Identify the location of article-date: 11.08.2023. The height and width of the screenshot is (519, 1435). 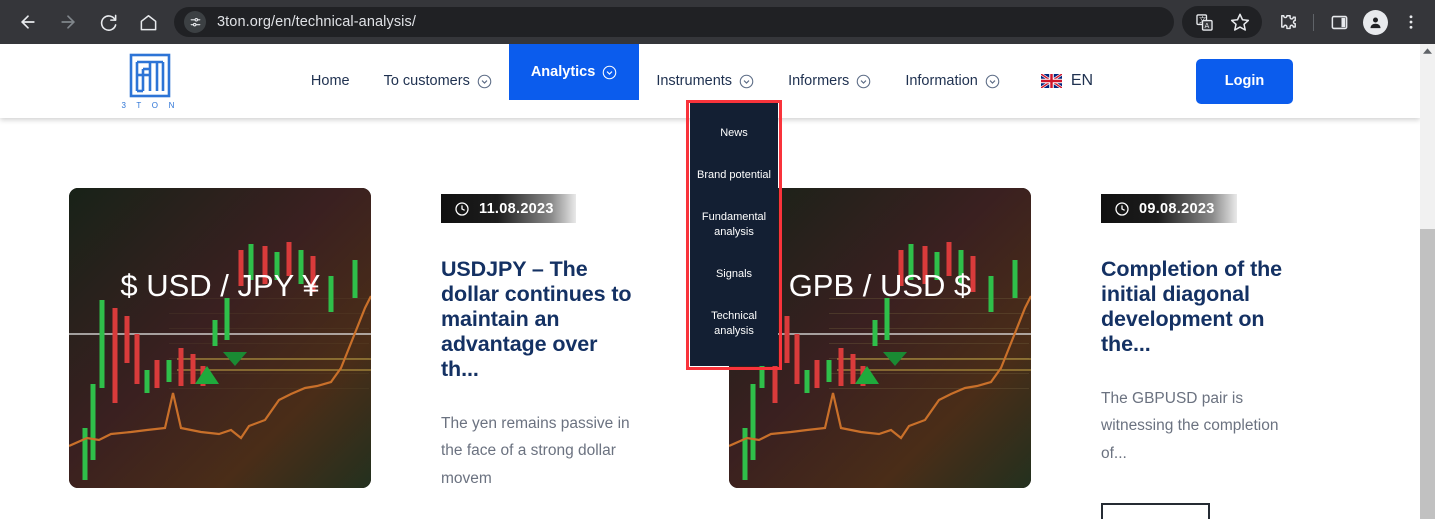
(516, 208).